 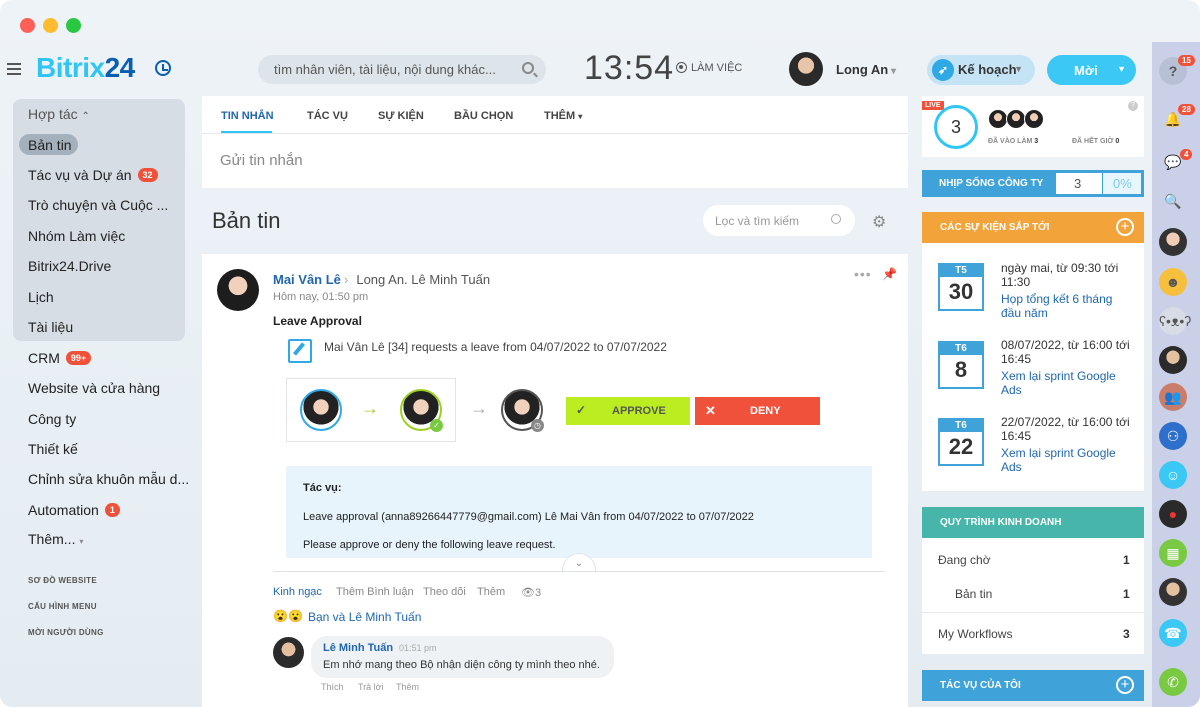 What do you see at coordinates (436, 425) in the screenshot?
I see `check-icon: ✓` at bounding box center [436, 425].